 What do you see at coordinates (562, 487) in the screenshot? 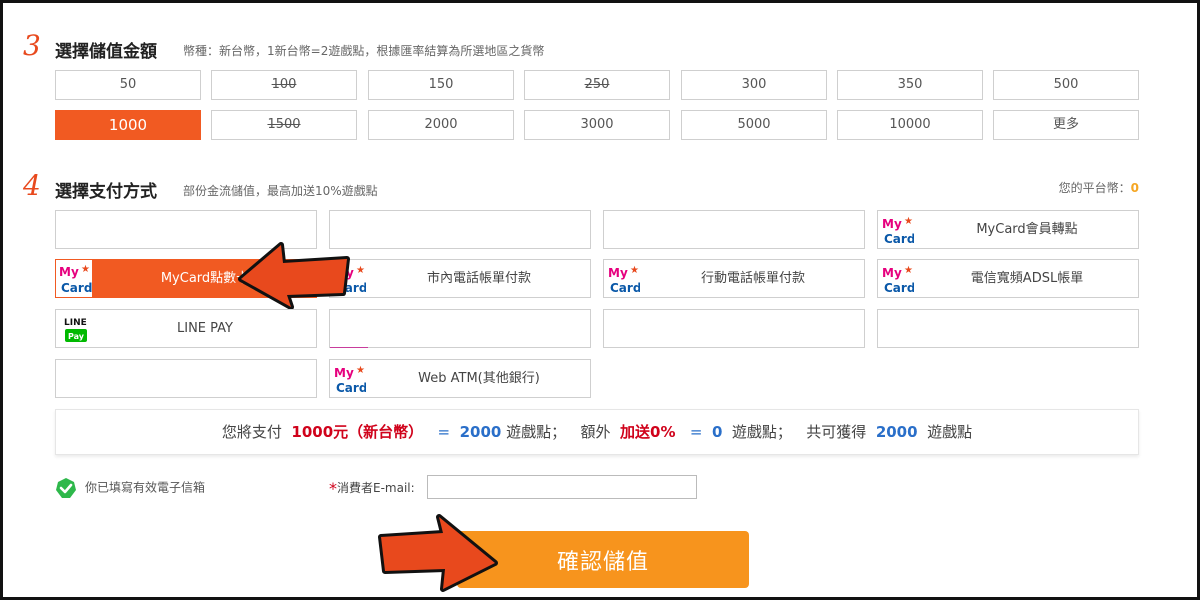
I see `email-input` at bounding box center [562, 487].